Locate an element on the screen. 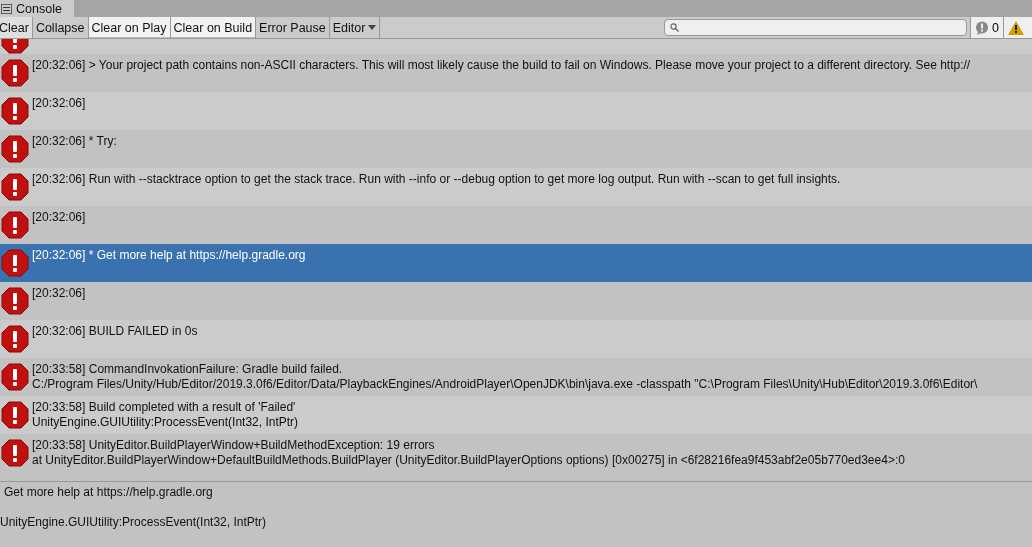  log-text: [20:33:58] UnityEditor.BuildPlayerWindow+BuildMethodException: 19 errors is located at coordinates (234, 445).